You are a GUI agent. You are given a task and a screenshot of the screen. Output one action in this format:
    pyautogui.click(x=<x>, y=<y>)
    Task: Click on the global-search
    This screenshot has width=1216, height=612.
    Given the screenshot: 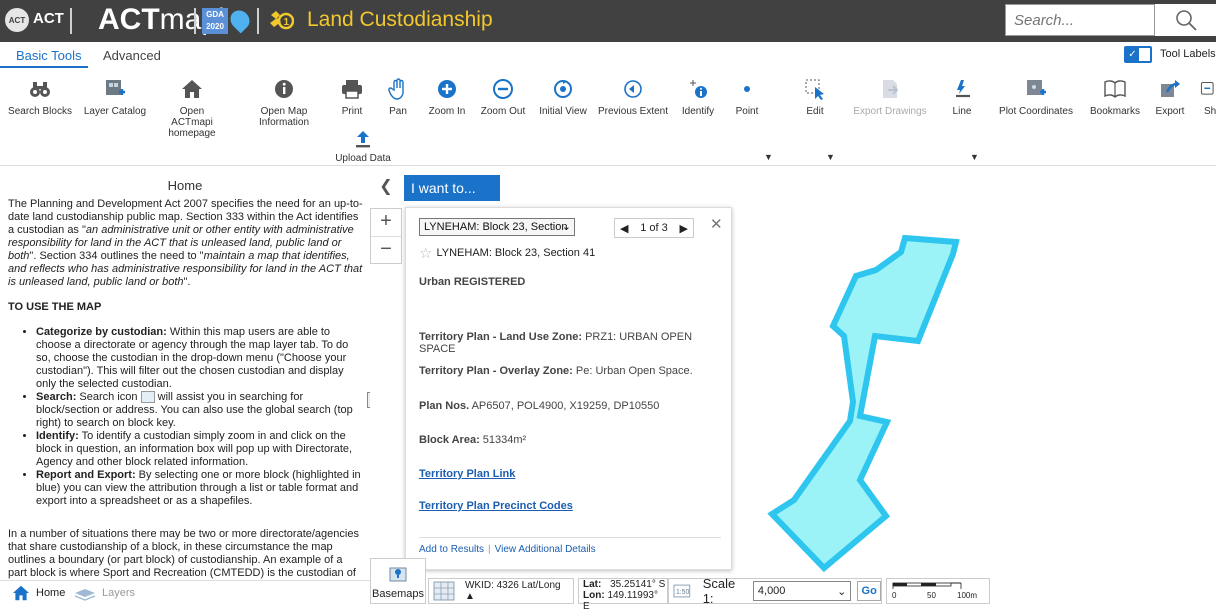 What is the action you would take?
    pyautogui.click(x=1080, y=20)
    